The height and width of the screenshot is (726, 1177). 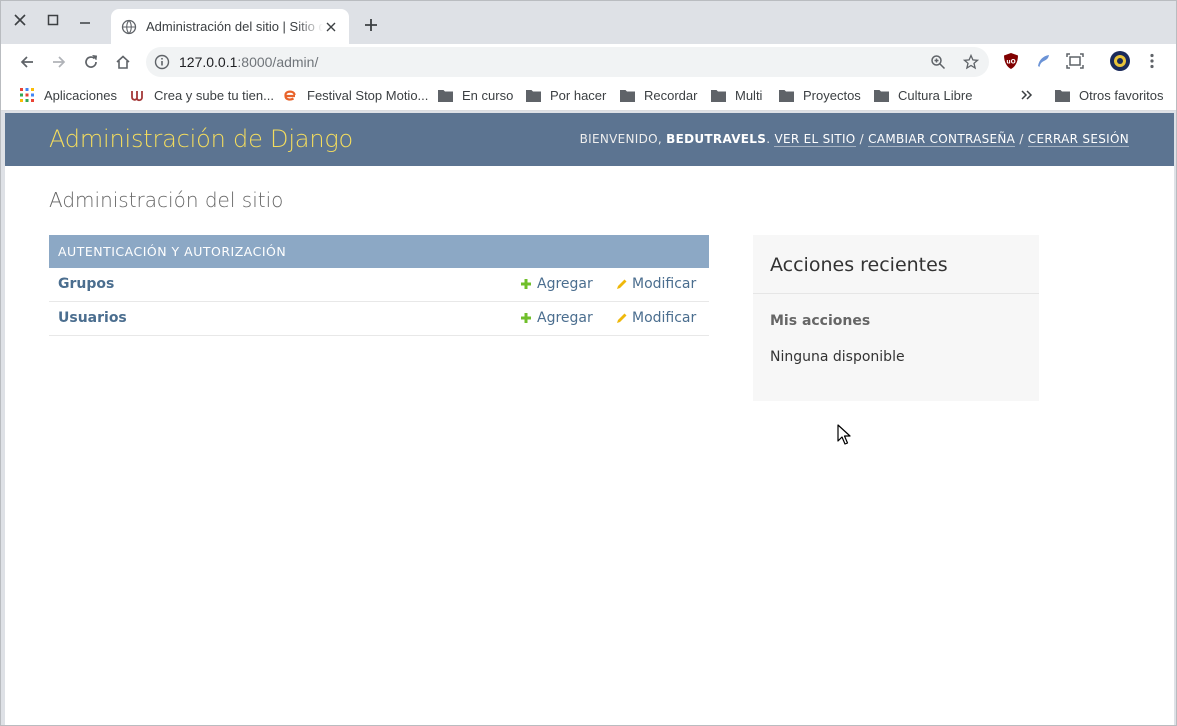 What do you see at coordinates (91, 62) in the screenshot?
I see `reload-icon` at bounding box center [91, 62].